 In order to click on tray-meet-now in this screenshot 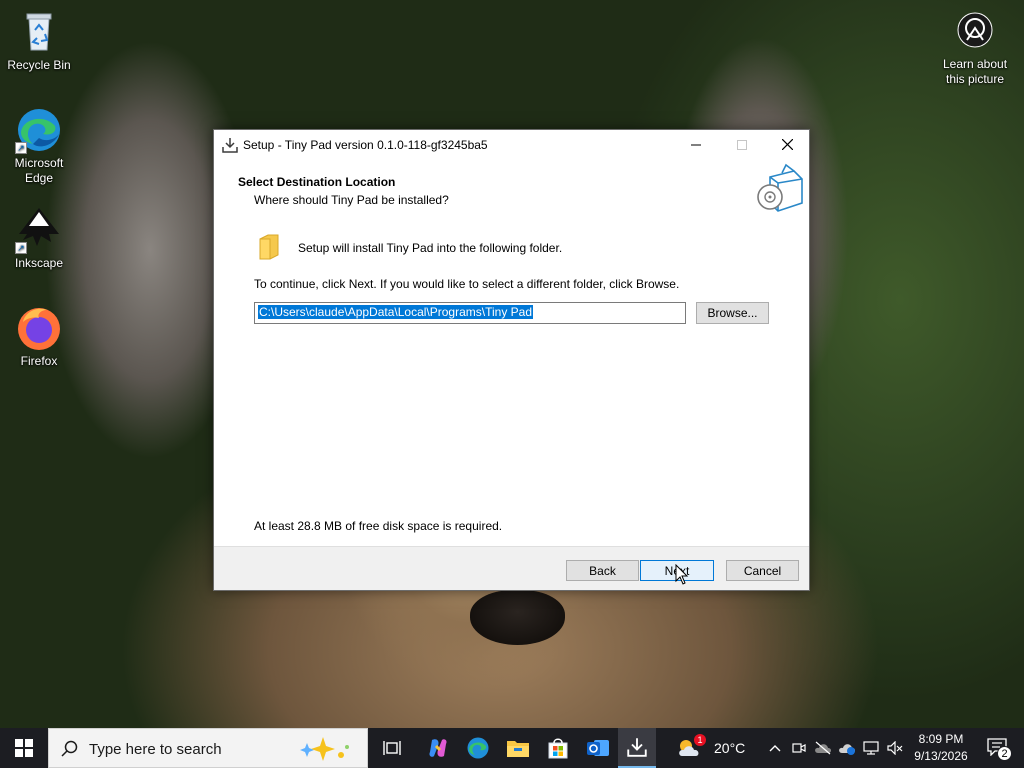, I will do `click(799, 748)`.